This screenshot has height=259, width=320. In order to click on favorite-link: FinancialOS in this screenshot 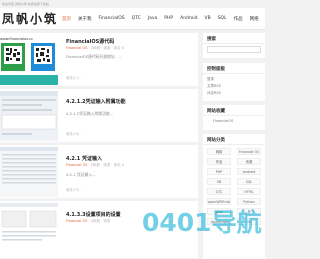, I will do `click(223, 121)`.